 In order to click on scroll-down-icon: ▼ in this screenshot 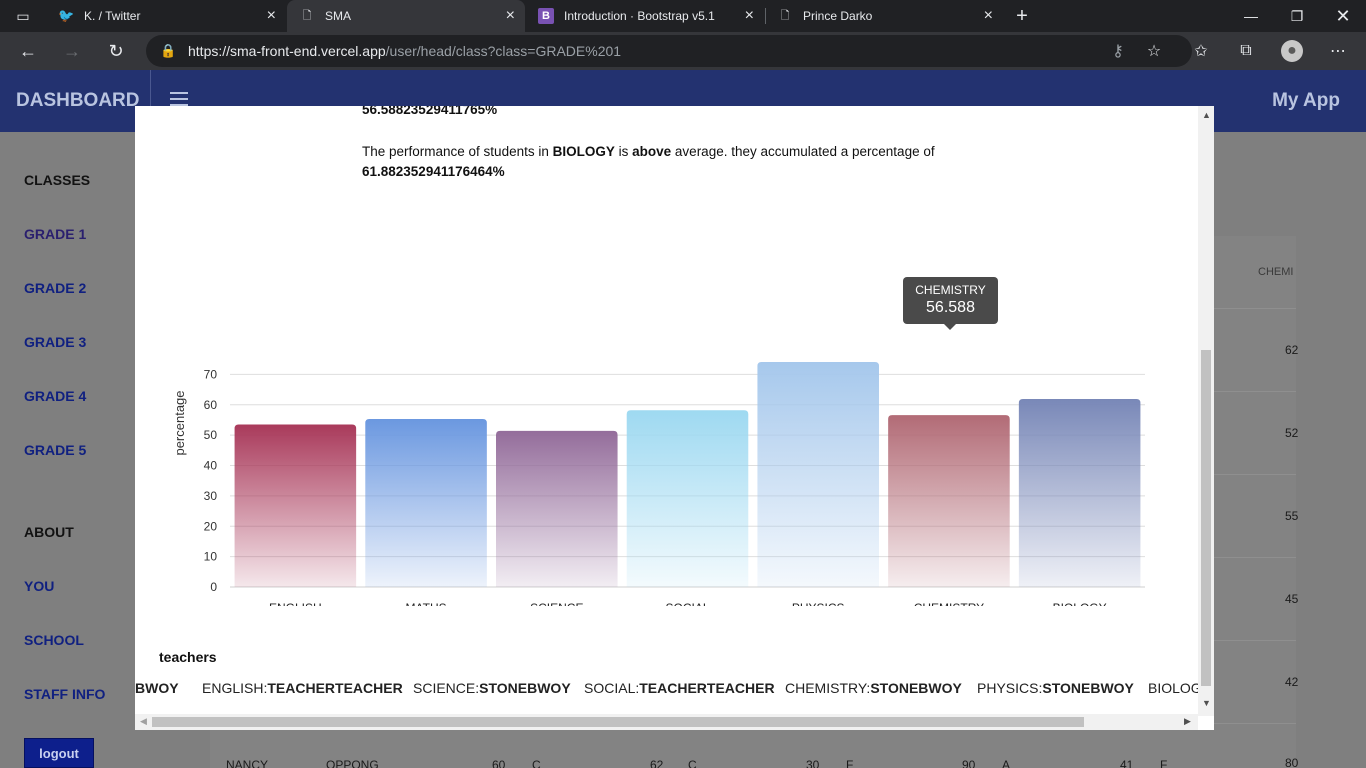, I will do `click(1206, 703)`.